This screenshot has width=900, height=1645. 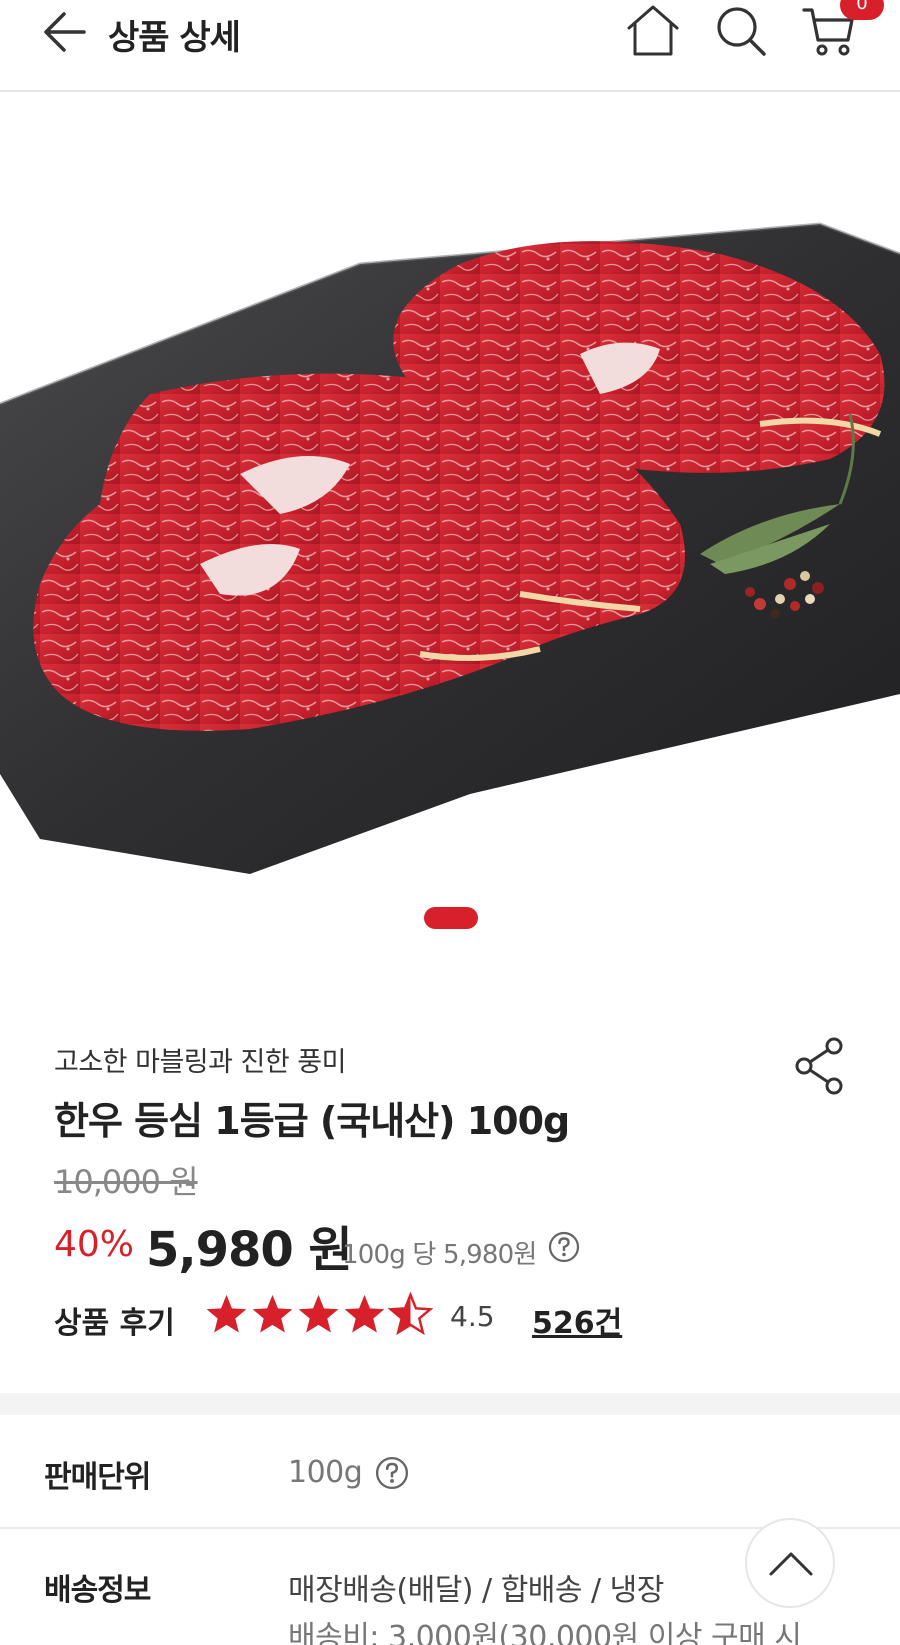 What do you see at coordinates (126, 1182) in the screenshot?
I see `original-price: 10,000 원` at bounding box center [126, 1182].